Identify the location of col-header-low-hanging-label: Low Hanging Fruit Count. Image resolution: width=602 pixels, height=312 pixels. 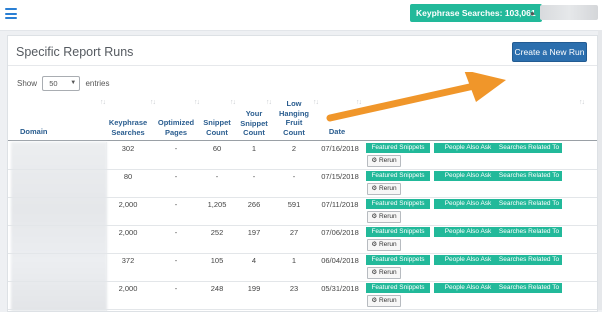
(294, 118).